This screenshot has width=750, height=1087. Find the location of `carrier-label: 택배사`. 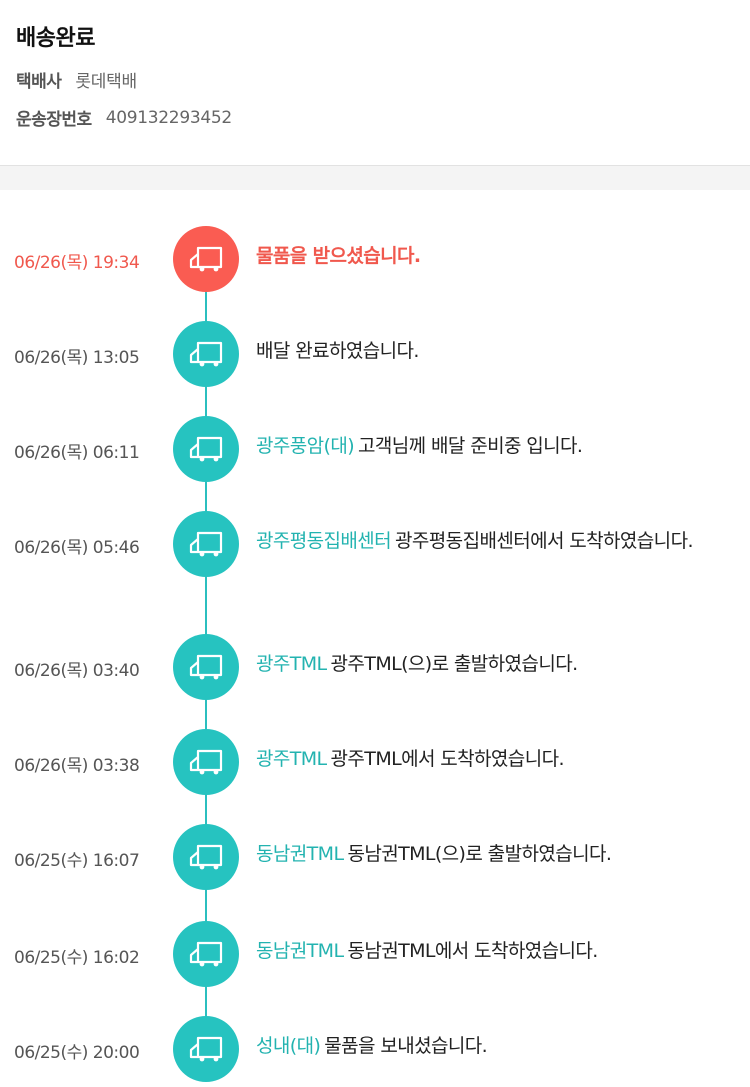

carrier-label: 택배사 is located at coordinates (39, 82).